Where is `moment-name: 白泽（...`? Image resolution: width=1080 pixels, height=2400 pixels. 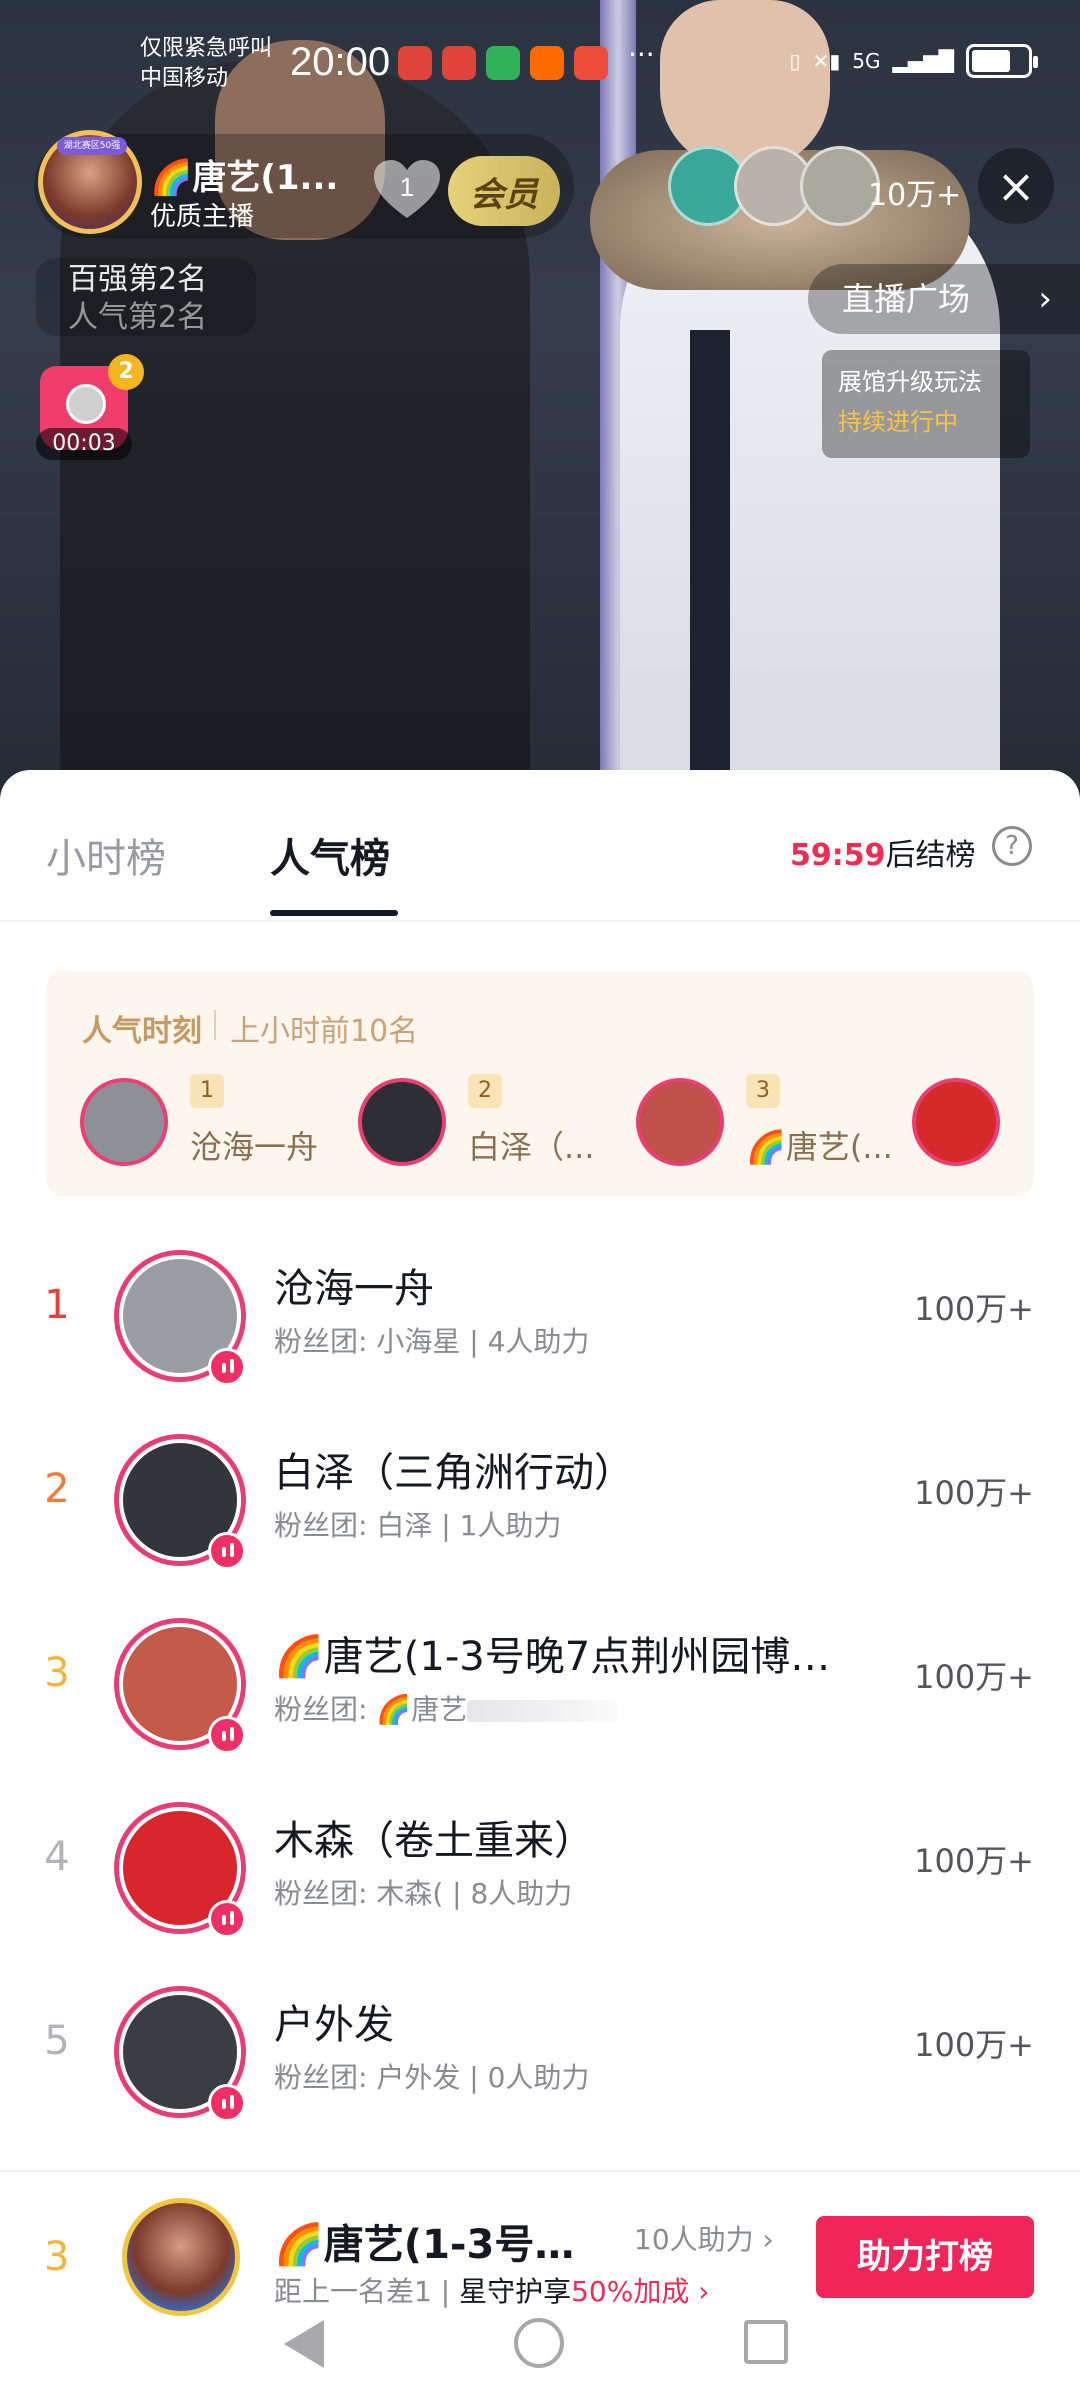
moment-name: 白泽（... is located at coordinates (531, 1147).